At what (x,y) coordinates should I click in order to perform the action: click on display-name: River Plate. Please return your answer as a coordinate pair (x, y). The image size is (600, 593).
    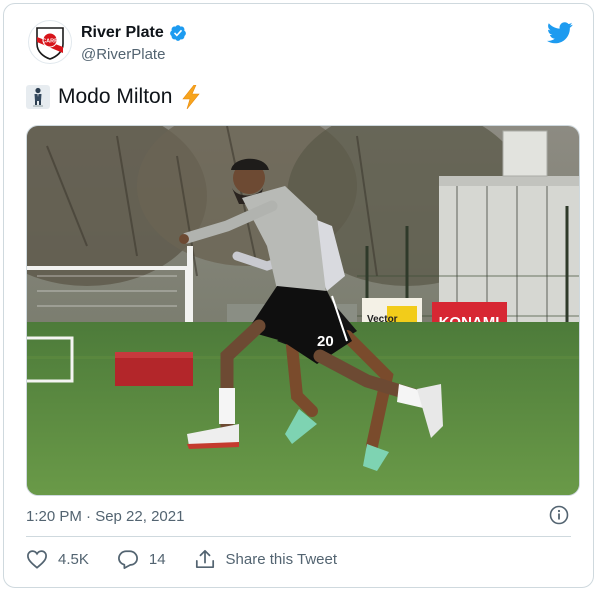
    Looking at the image, I should click on (122, 33).